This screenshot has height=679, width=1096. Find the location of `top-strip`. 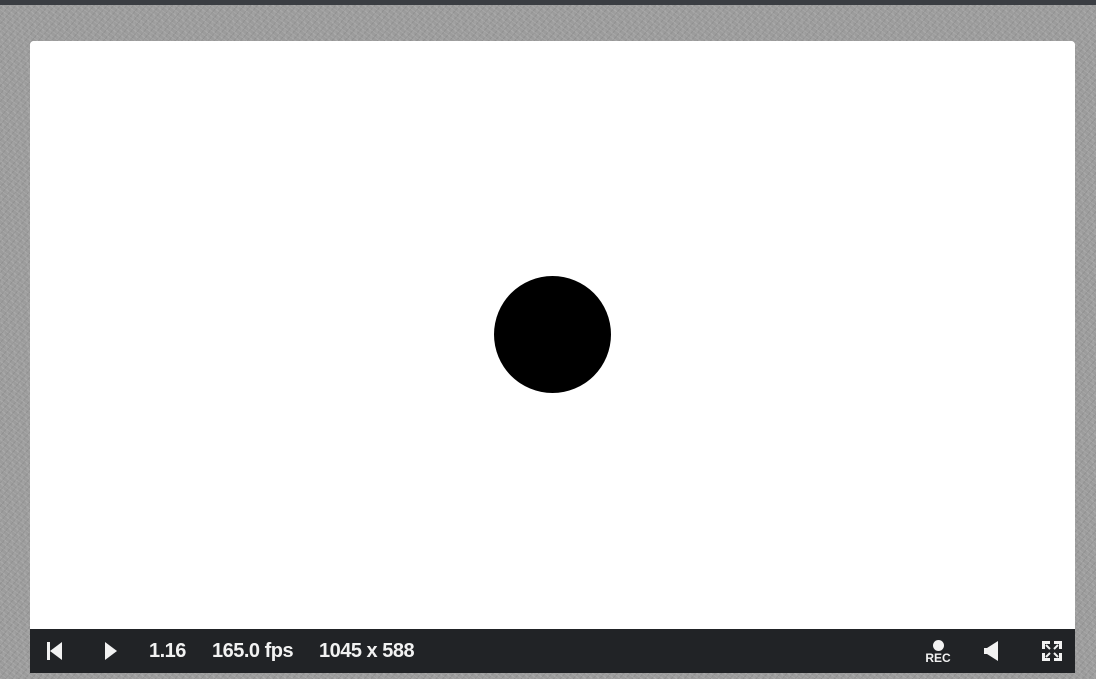

top-strip is located at coordinates (548, 2).